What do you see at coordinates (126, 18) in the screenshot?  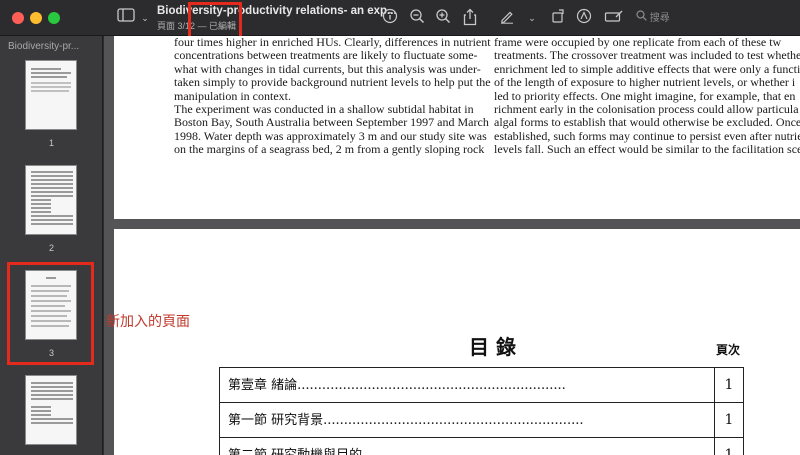 I see `sidebar-icon` at bounding box center [126, 18].